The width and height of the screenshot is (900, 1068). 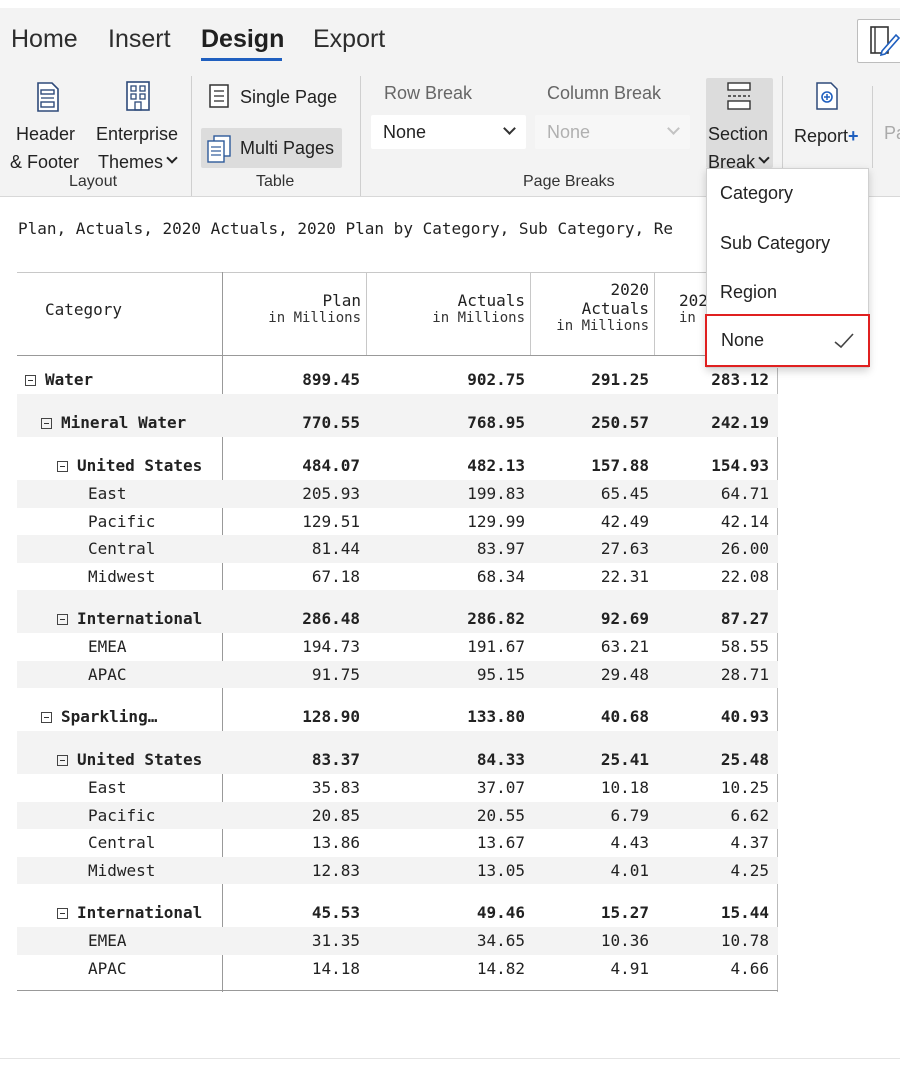 What do you see at coordinates (84, 309) in the screenshot?
I see `column-header-category: Category` at bounding box center [84, 309].